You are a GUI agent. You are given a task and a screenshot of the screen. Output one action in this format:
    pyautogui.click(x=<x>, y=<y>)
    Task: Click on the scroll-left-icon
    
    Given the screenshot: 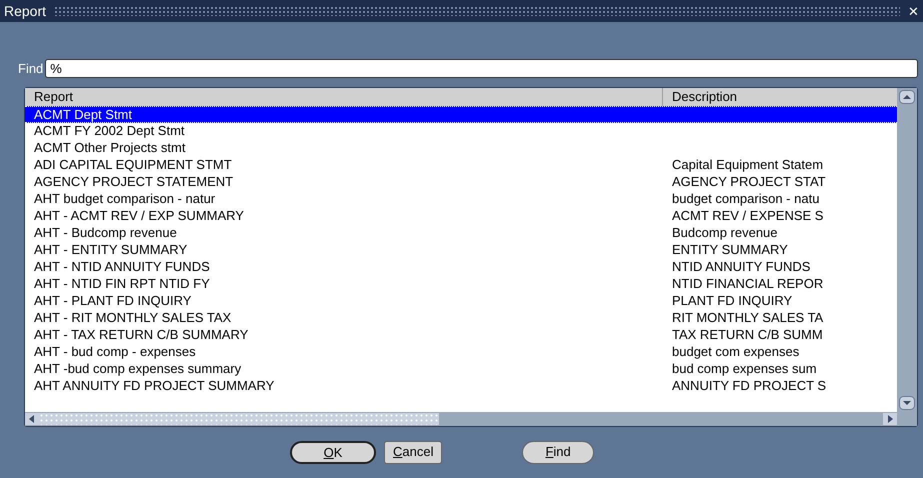 What is the action you would take?
    pyautogui.click(x=32, y=418)
    